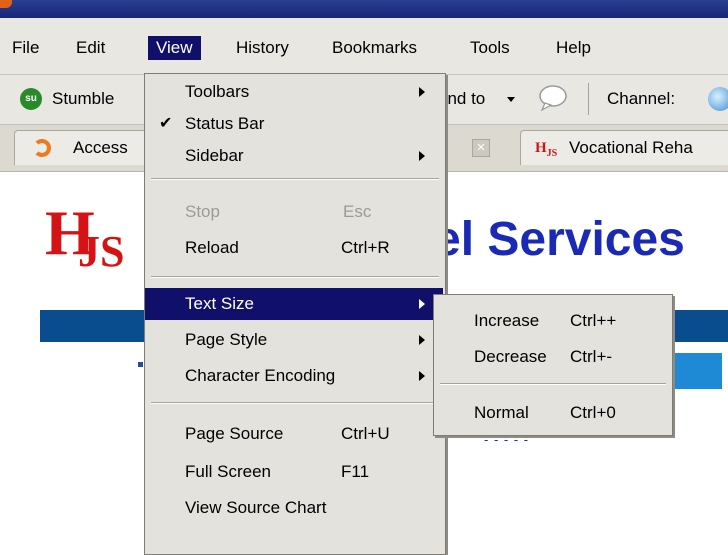 This screenshot has width=728, height=555. I want to click on menu-item-page-source: Page Source Ctrl+U, so click(295, 434).